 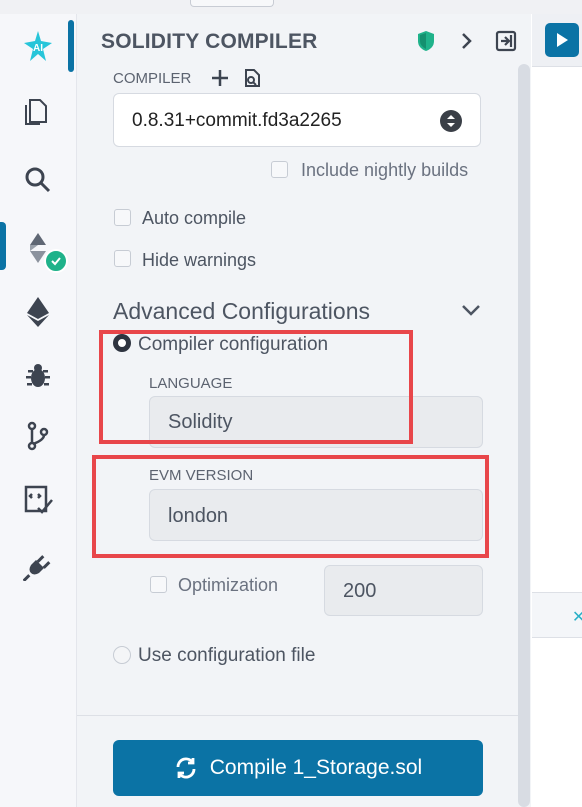 I want to click on shield-icon, so click(x=426, y=41).